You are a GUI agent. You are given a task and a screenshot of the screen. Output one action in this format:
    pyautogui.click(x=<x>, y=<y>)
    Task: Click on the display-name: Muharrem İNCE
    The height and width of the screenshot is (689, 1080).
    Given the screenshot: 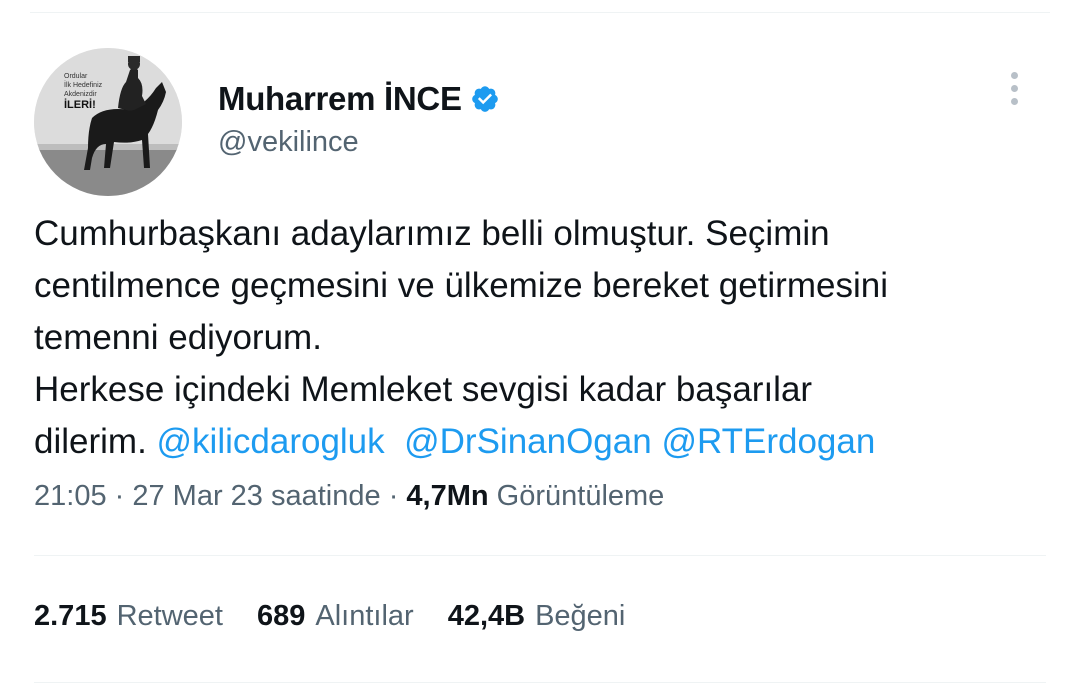 What is the action you would take?
    pyautogui.click(x=359, y=99)
    